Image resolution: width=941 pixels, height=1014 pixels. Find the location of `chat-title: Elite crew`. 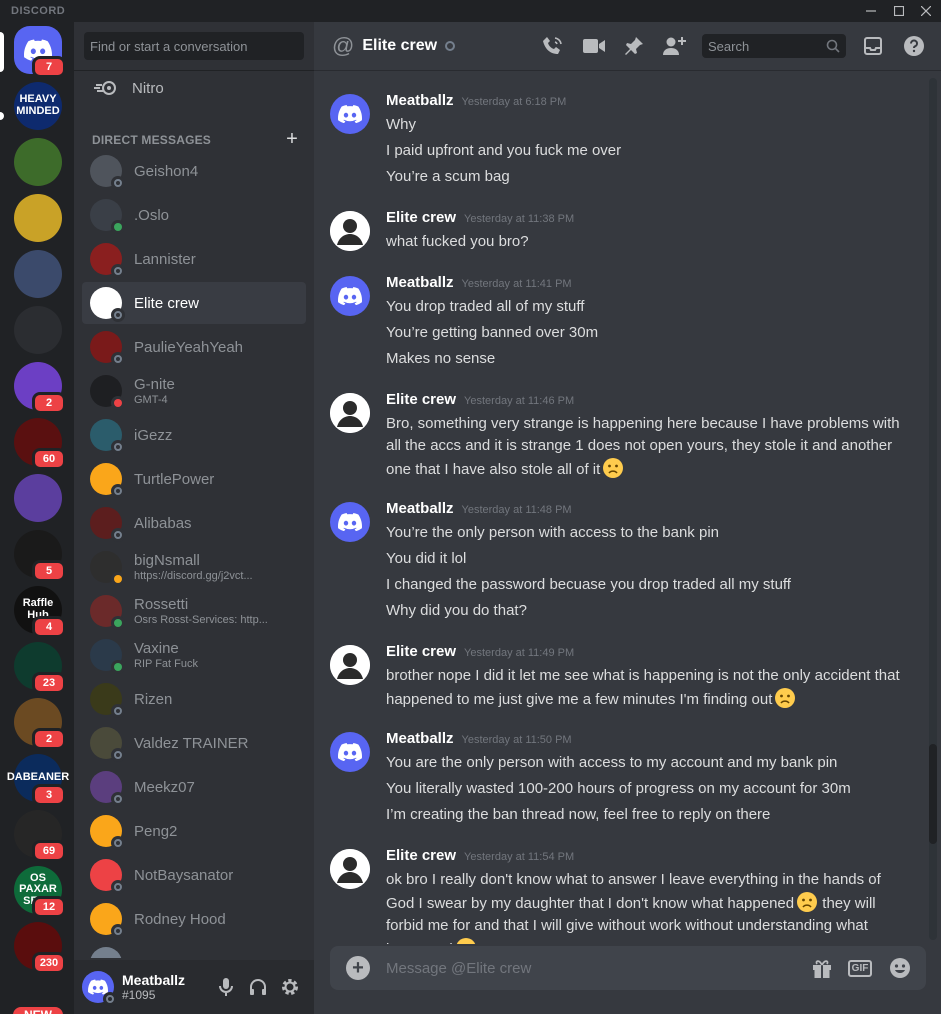

chat-title: Elite crew is located at coordinates (400, 45).